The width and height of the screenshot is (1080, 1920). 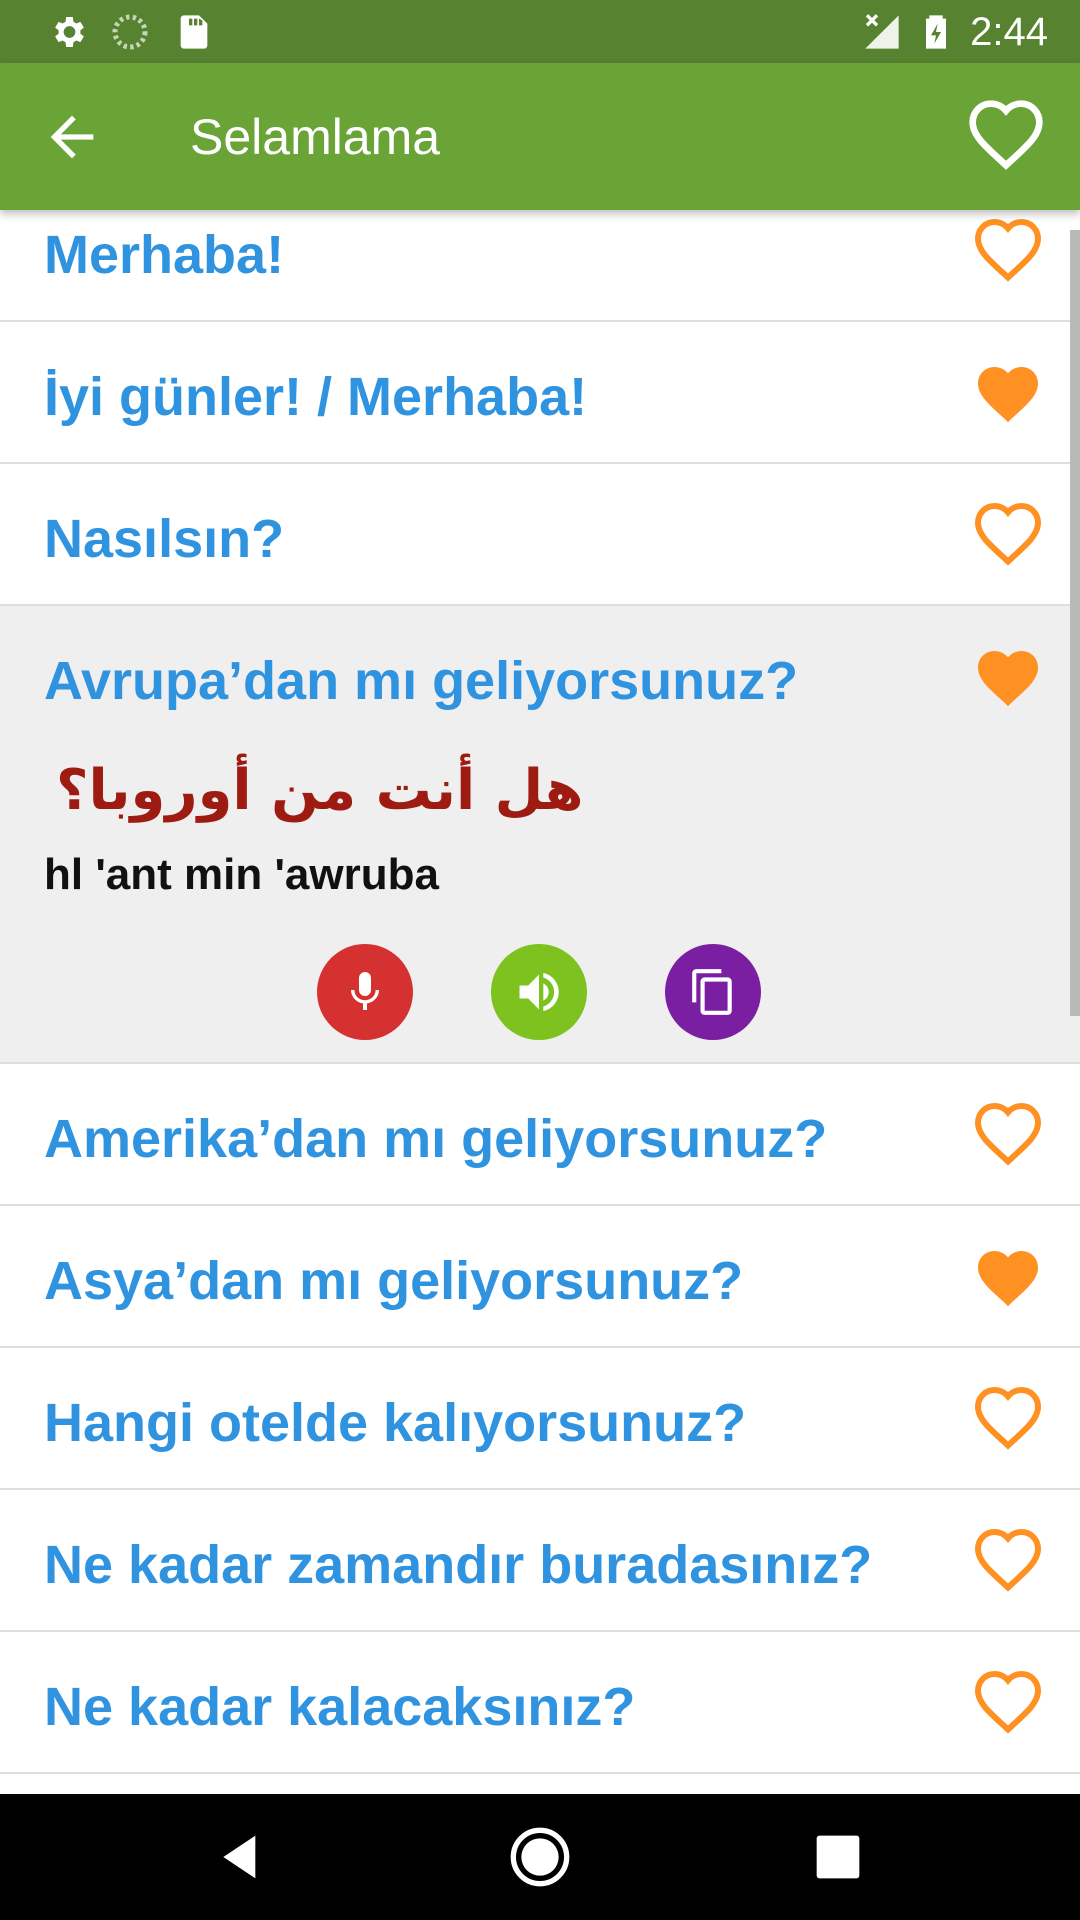 I want to click on list-item: Amerika’dan mı geliyorsunuz?, so click(x=540, y=1135).